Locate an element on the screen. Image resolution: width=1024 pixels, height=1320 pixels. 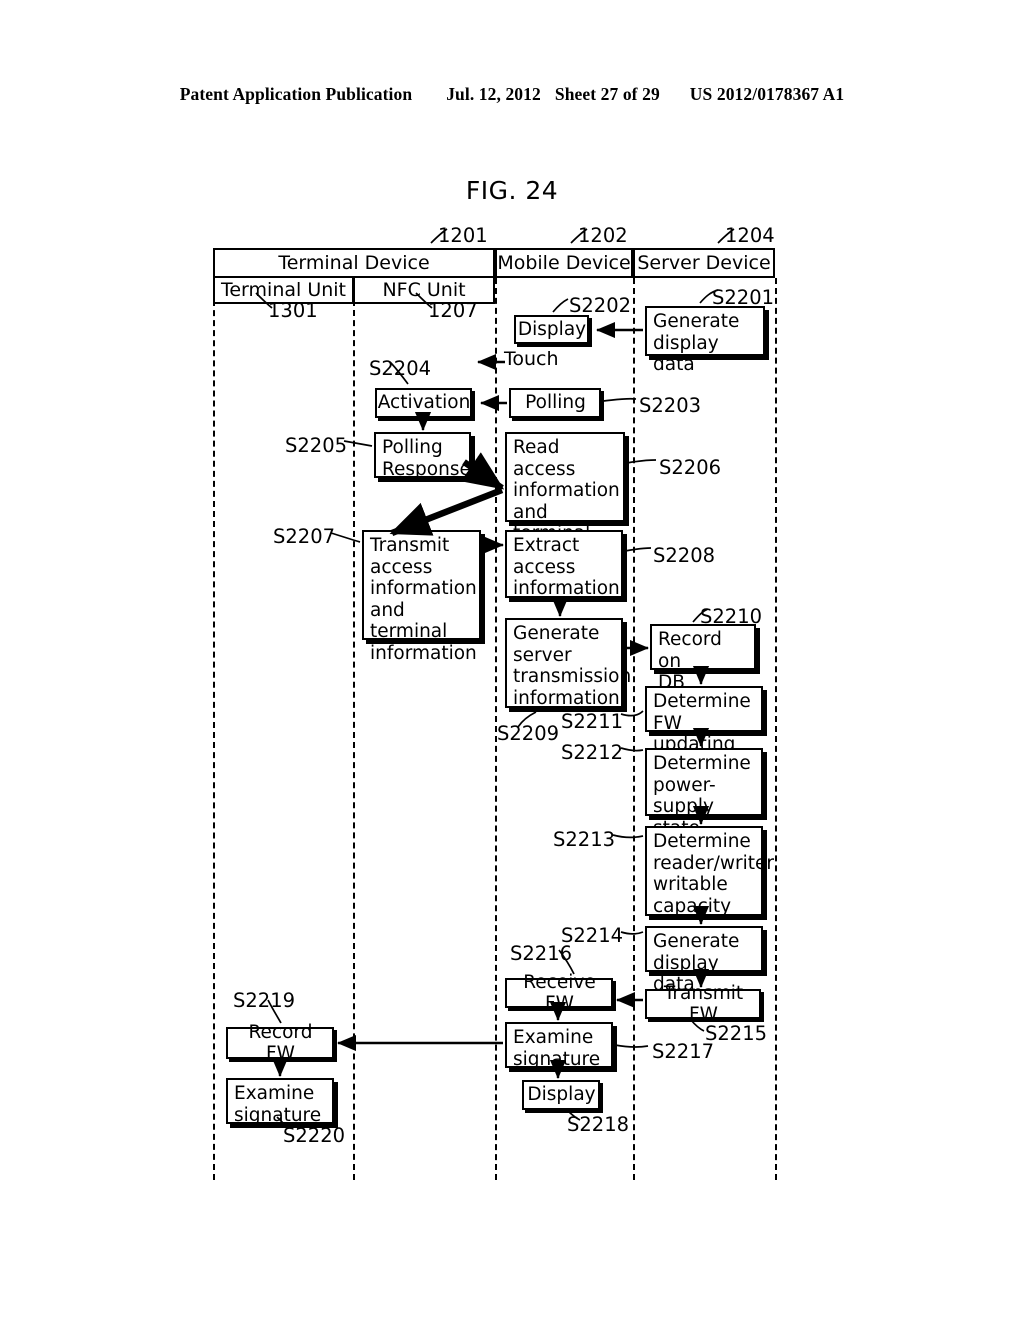
step-label-S2218: Display is located at coordinates (561, 1095).